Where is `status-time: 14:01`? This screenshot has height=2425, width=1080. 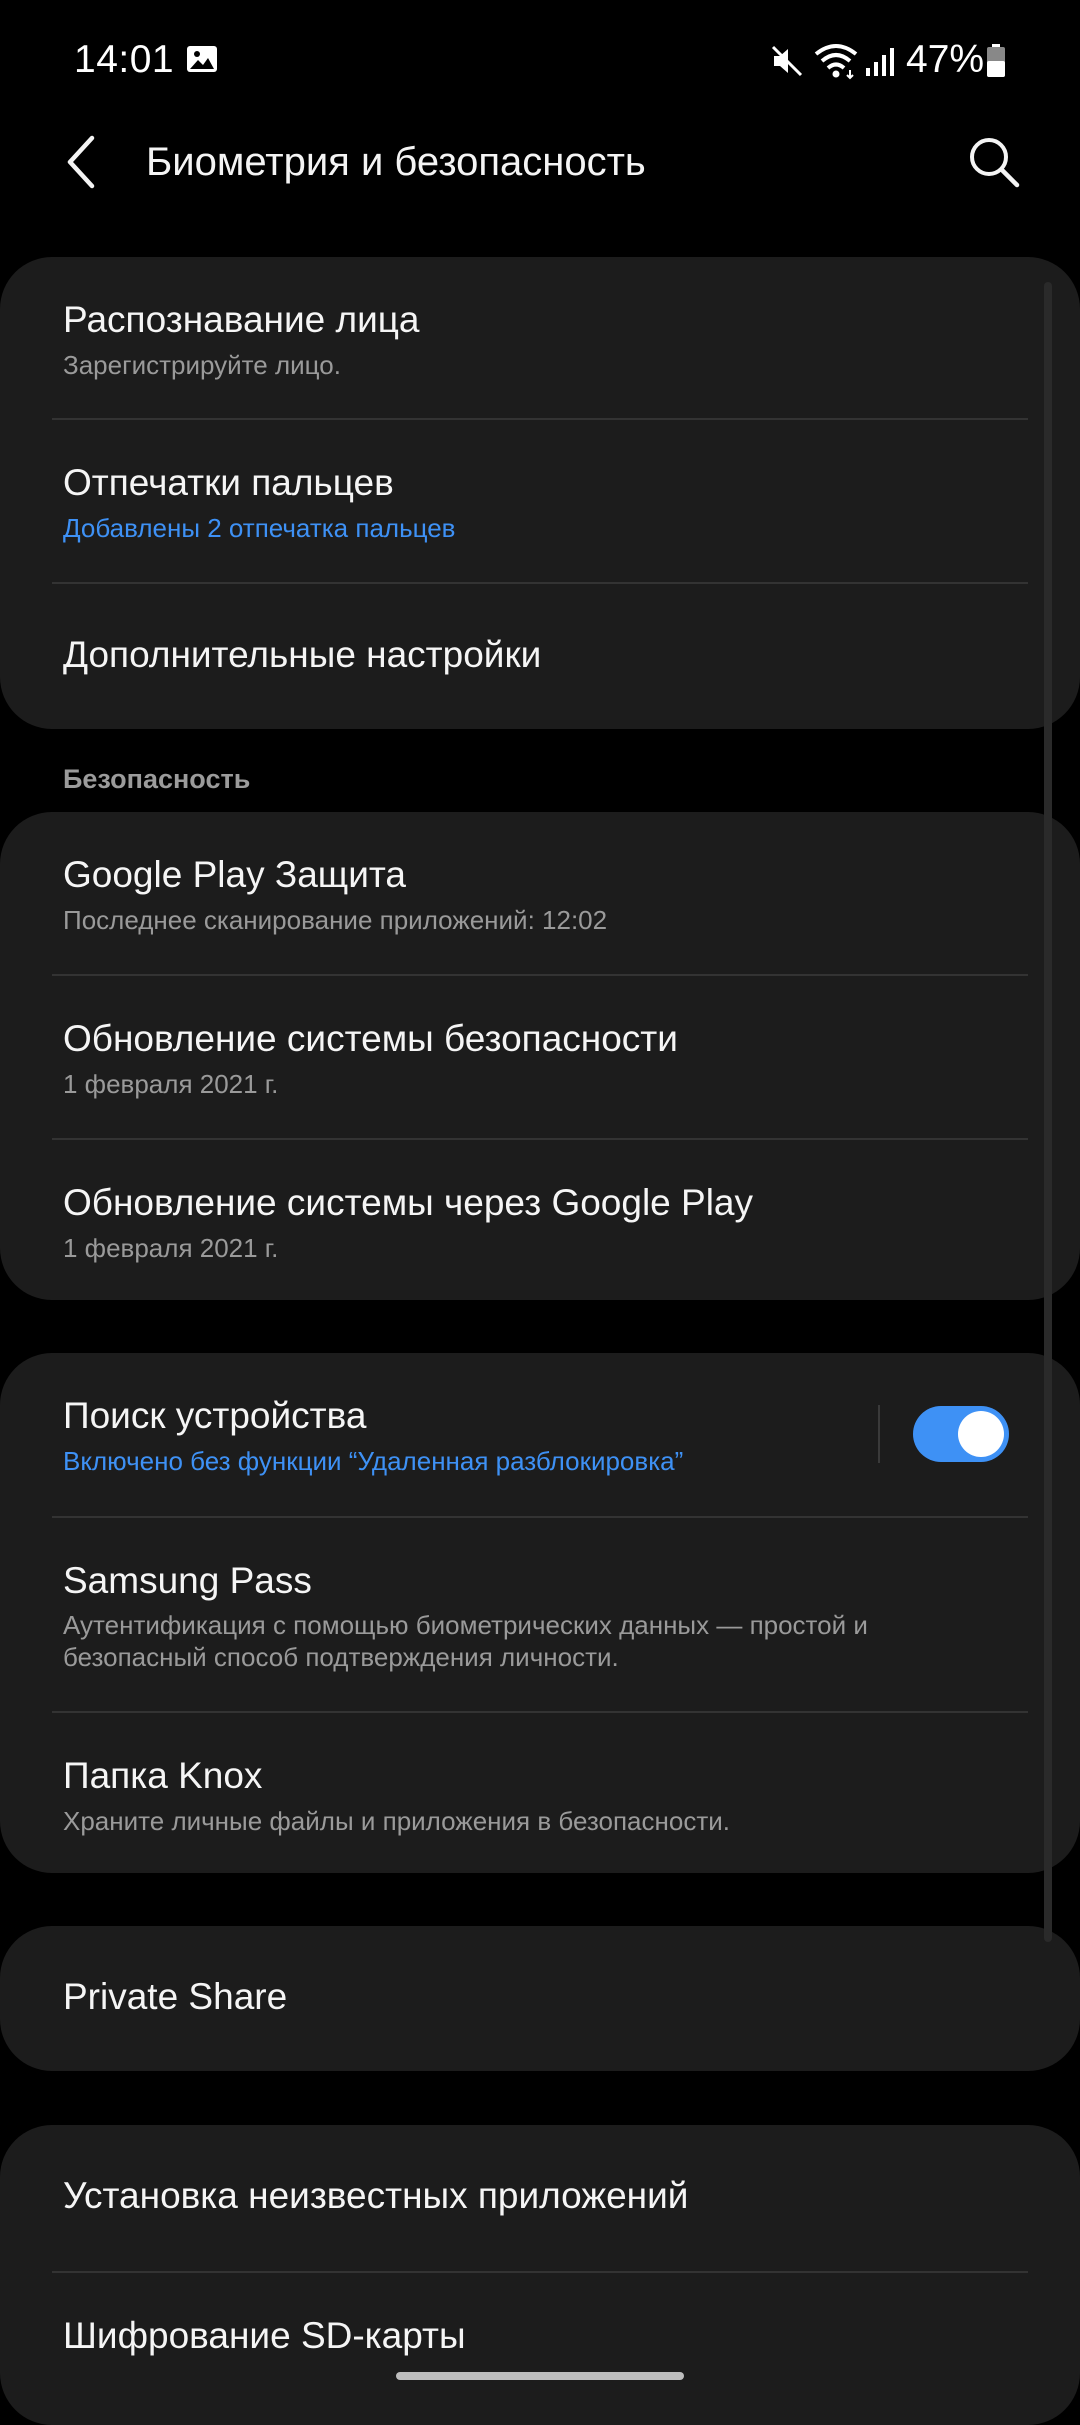
status-time: 14:01 is located at coordinates (124, 59).